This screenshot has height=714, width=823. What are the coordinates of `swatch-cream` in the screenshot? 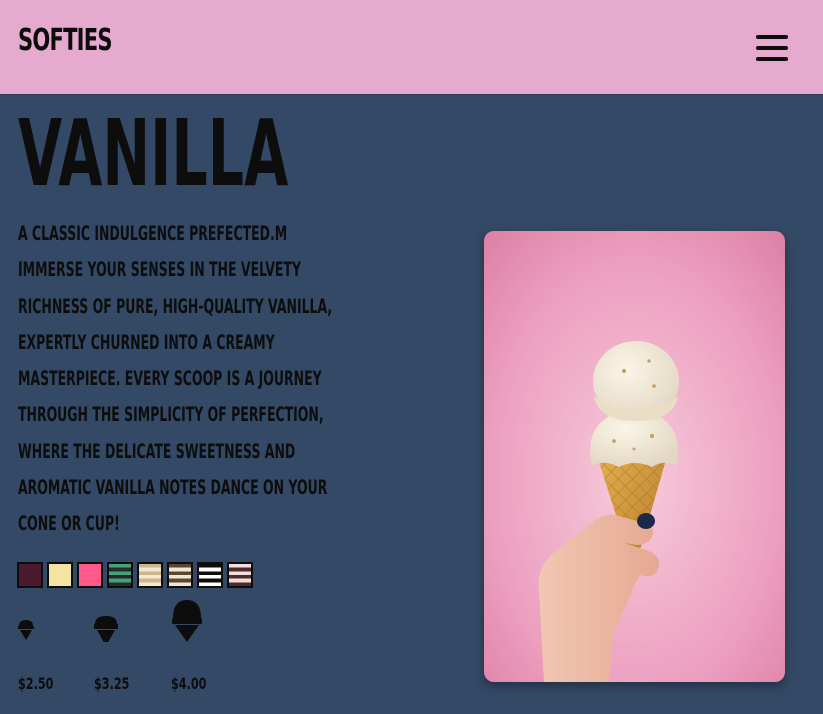 It's located at (60, 575).